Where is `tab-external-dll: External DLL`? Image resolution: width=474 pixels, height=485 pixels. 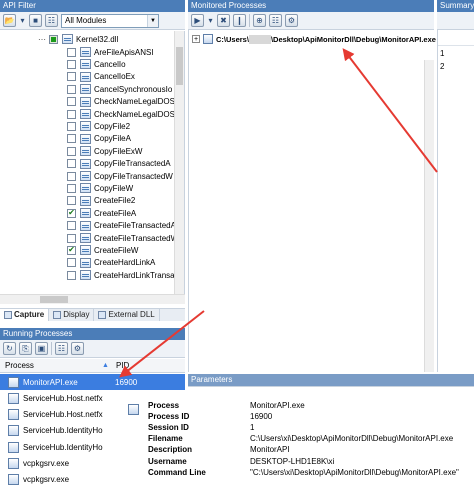
tab-external-dll: External DLL is located at coordinates (127, 315).